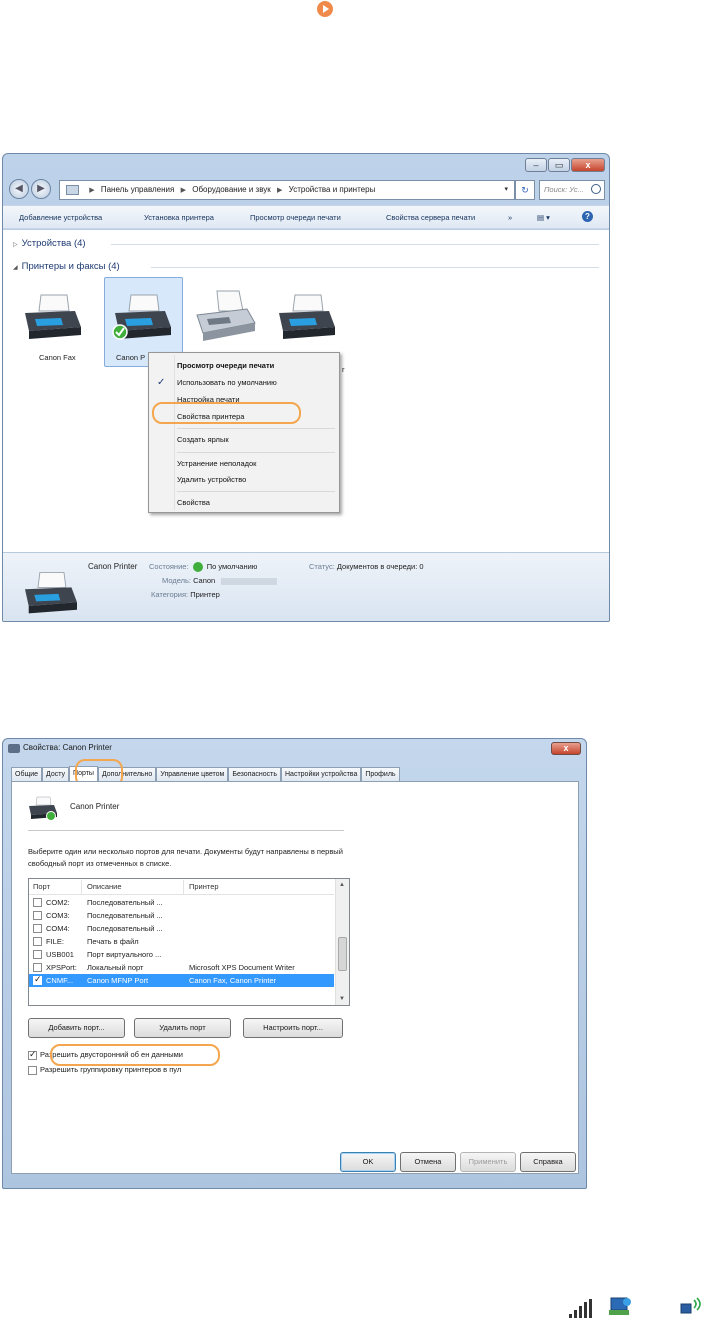 Image resolution: width=705 pixels, height=1323 pixels. I want to click on delete-port-button: Удалить порт, so click(182, 1028).